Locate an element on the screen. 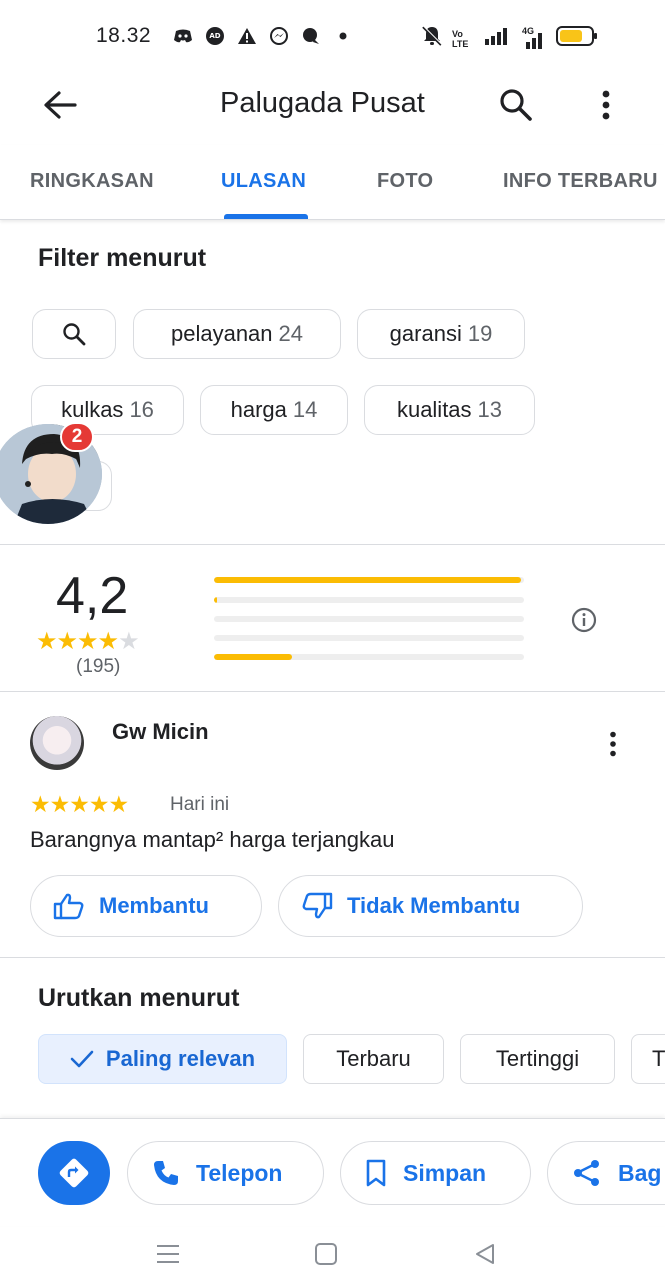 Image resolution: width=665 pixels, height=1280 pixels. chip-count: 13 is located at coordinates (490, 409).